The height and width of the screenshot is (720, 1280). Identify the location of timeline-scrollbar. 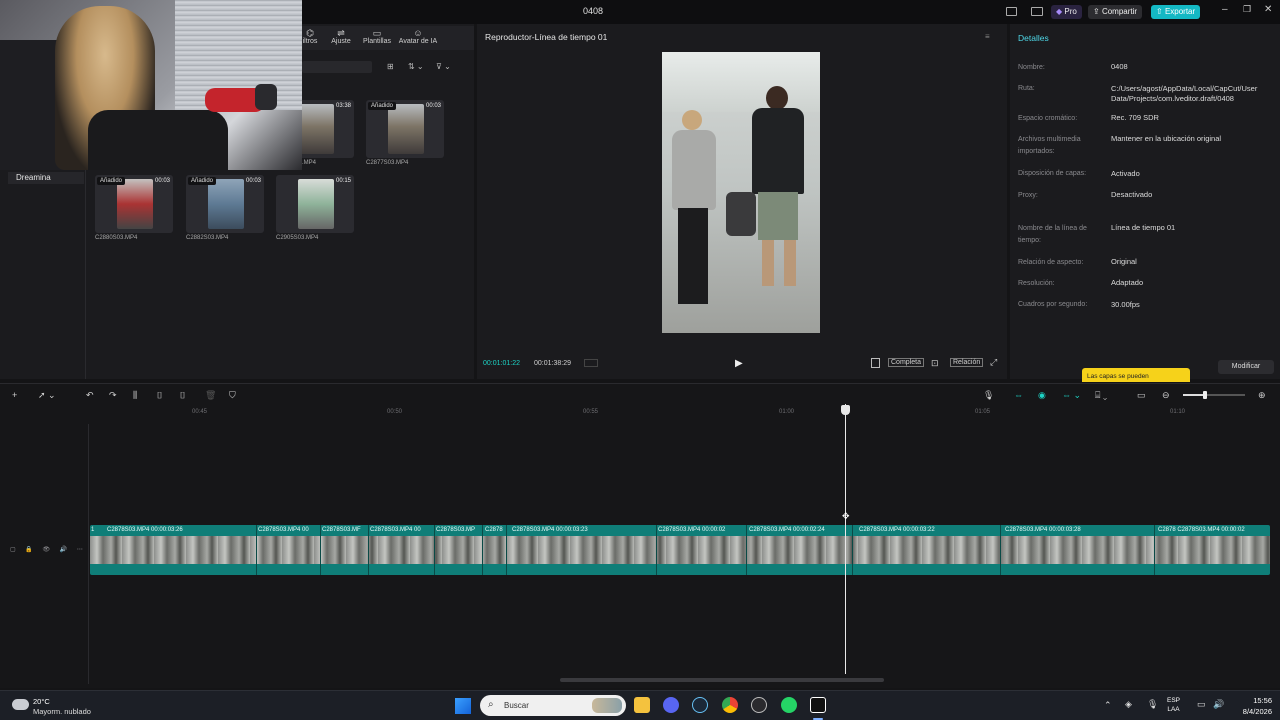
(722, 680).